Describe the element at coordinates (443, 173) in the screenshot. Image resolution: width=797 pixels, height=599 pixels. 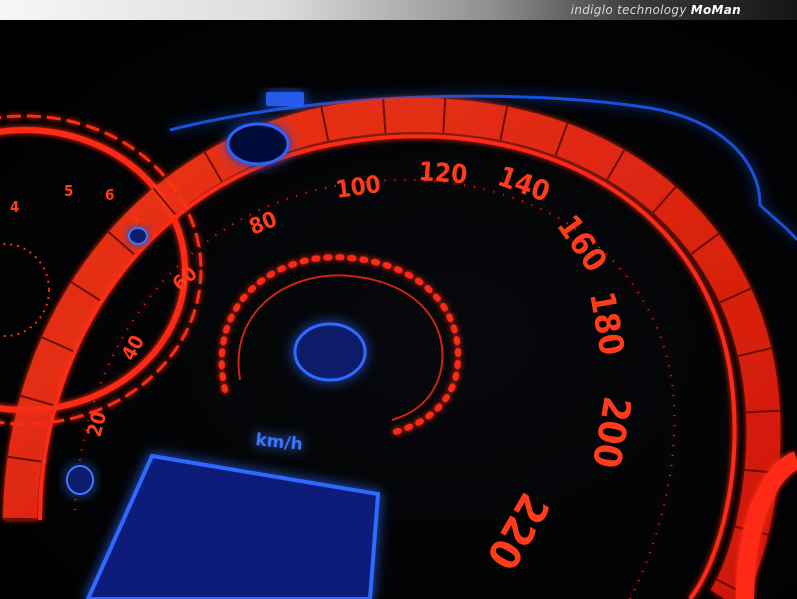
I see `speed-label: 120` at that location.